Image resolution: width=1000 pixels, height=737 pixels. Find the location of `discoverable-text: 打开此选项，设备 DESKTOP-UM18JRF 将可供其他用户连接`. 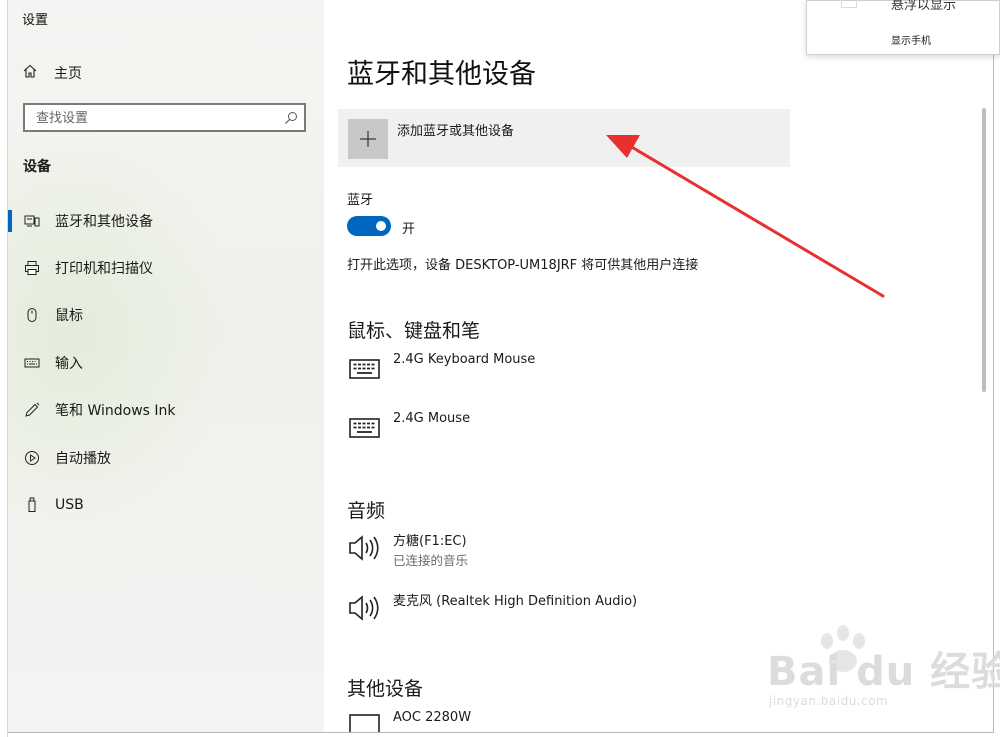

discoverable-text: 打开此选项，设备 DESKTOP-UM18JRF 将可供其他用户连接 is located at coordinates (523, 265).